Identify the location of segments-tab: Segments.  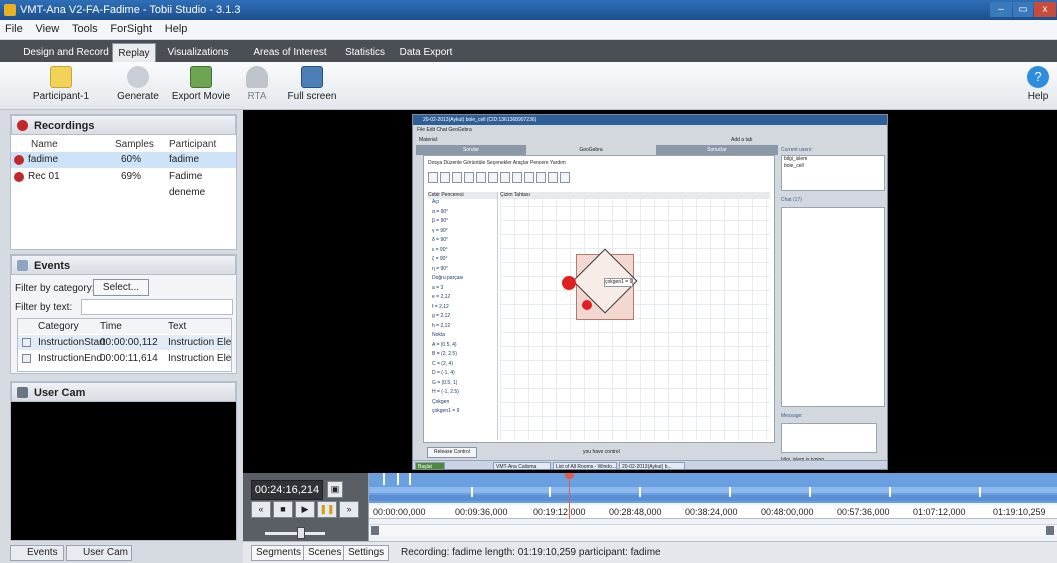
(279, 553).